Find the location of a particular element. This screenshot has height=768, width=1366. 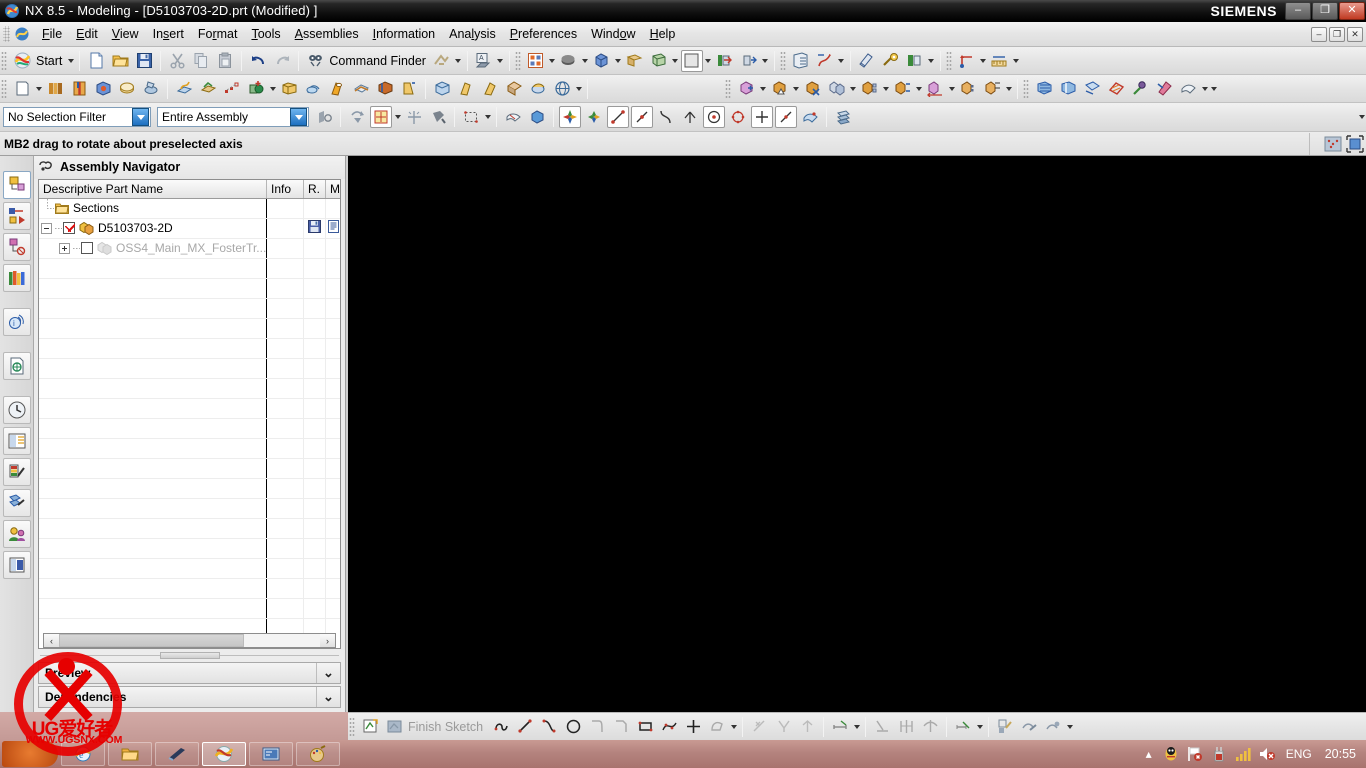

edit-defining-section-icon is located at coordinates (963, 727).